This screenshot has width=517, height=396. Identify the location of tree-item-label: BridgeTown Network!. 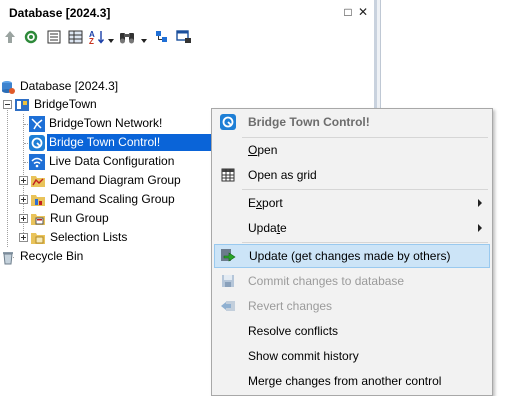
(106, 123).